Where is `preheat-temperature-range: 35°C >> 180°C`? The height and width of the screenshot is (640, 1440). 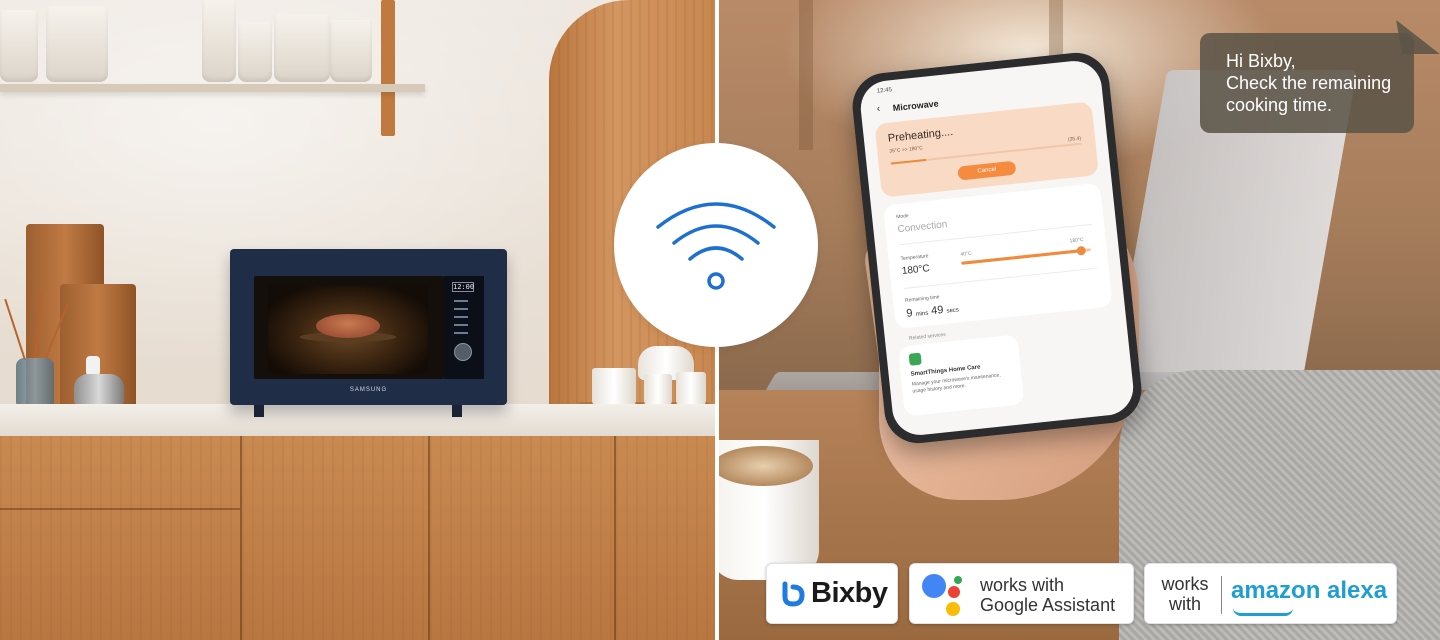 preheat-temperature-range: 35°C >> 180°C is located at coordinates (906, 150).